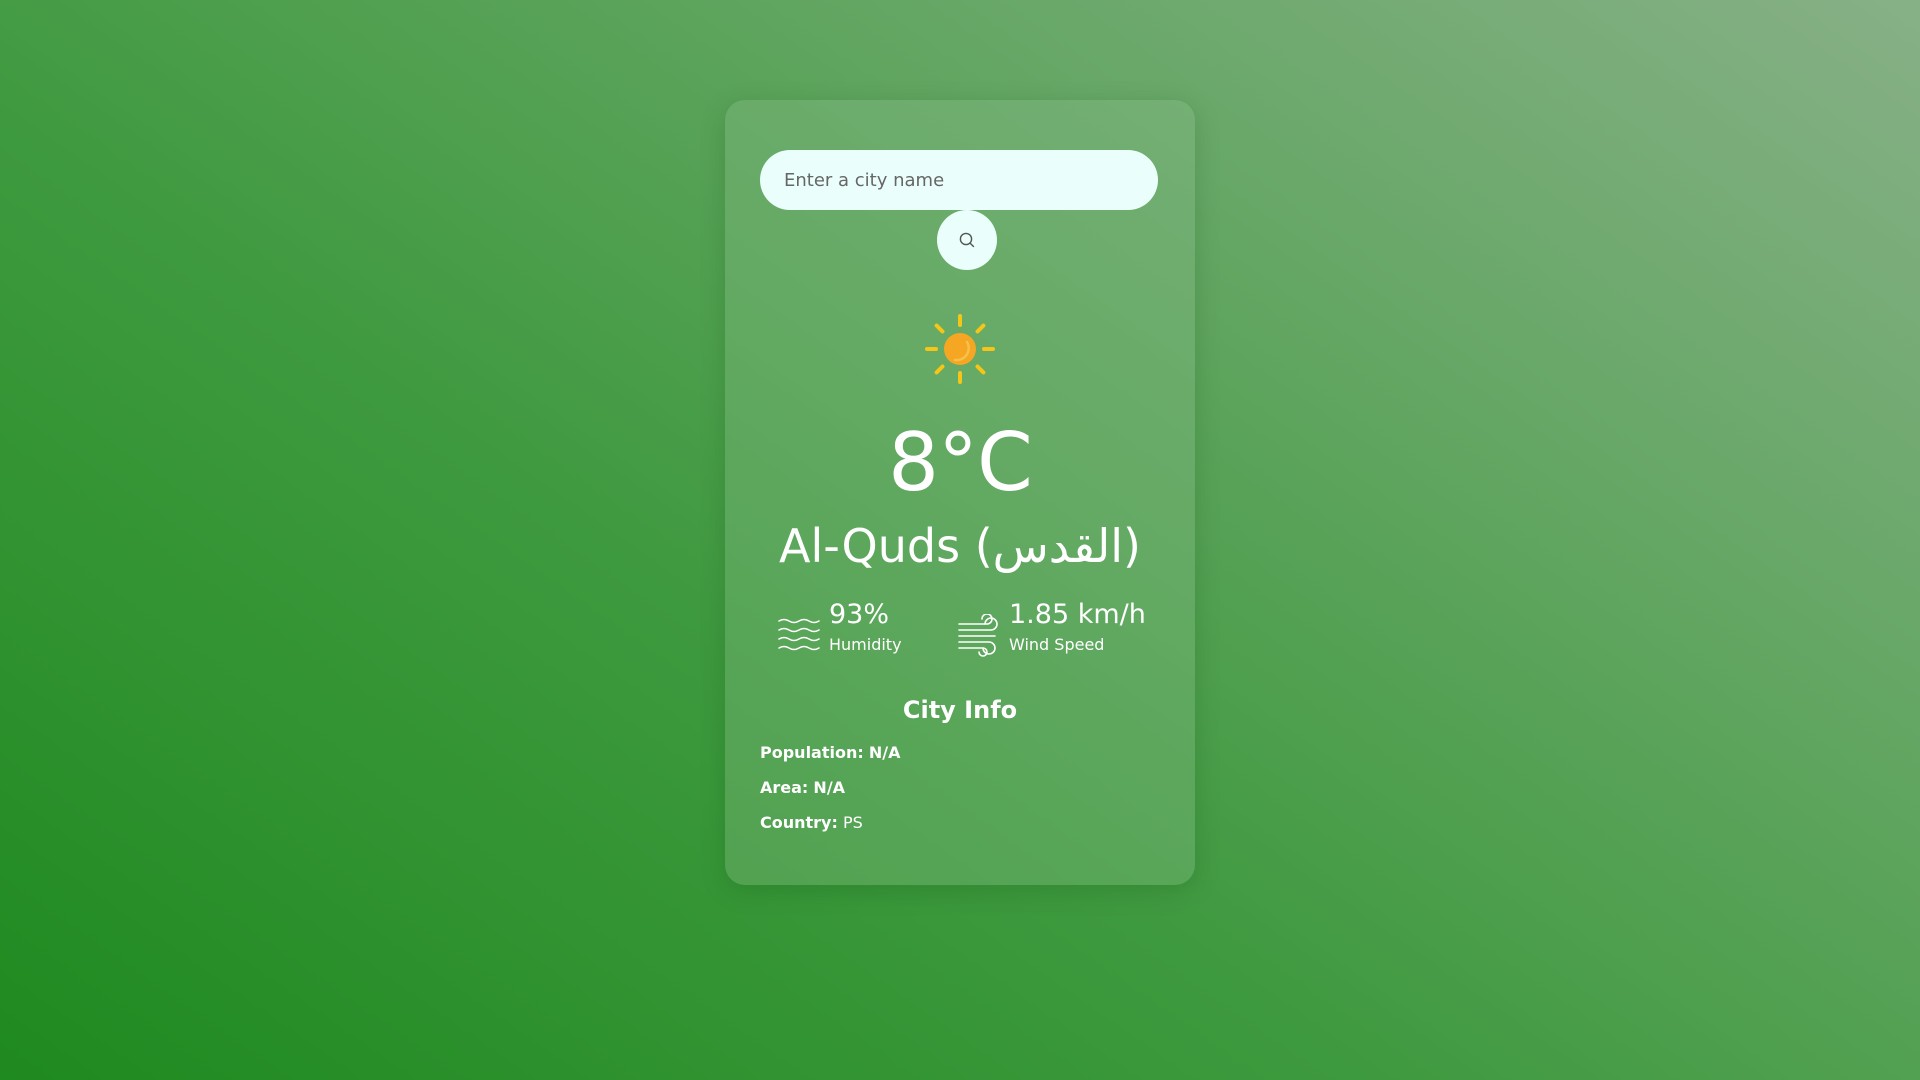 Image resolution: width=1920 pixels, height=1080 pixels. Describe the element at coordinates (829, 787) in the screenshot. I see `area-value: N/A` at that location.